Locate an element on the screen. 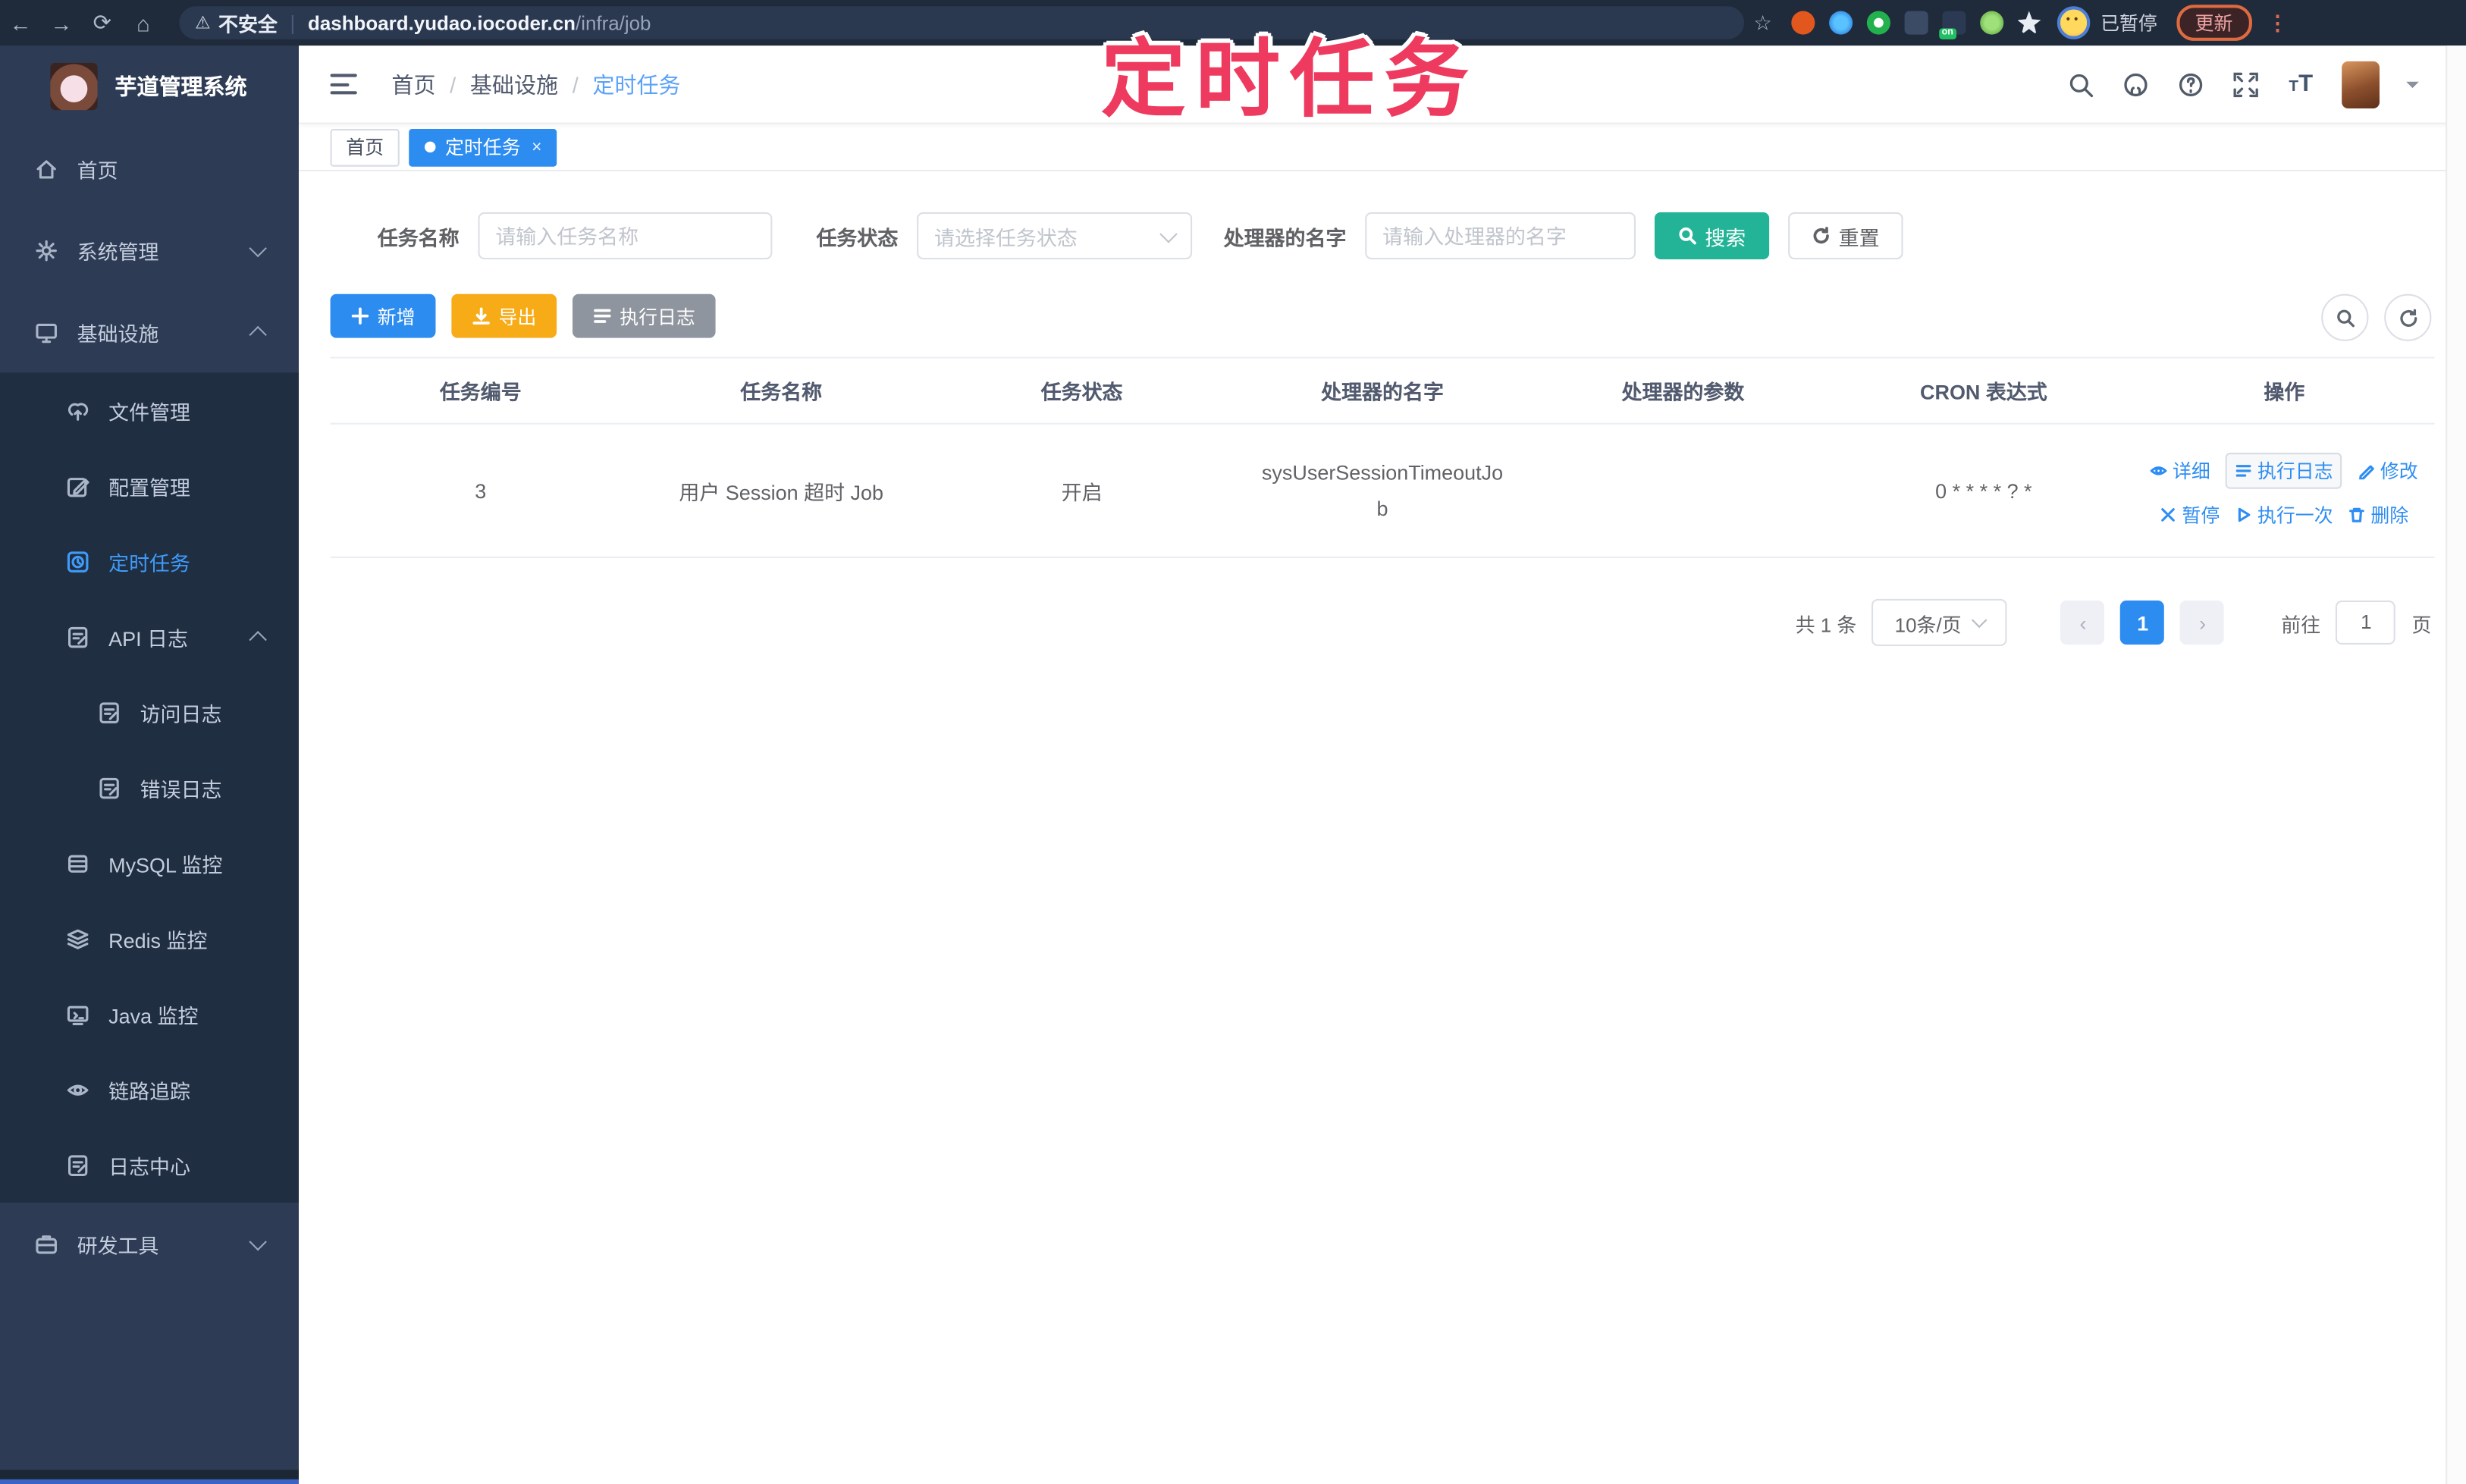 This screenshot has height=1484, width=2466. user-menu-caret-icon is located at coordinates (2412, 87).